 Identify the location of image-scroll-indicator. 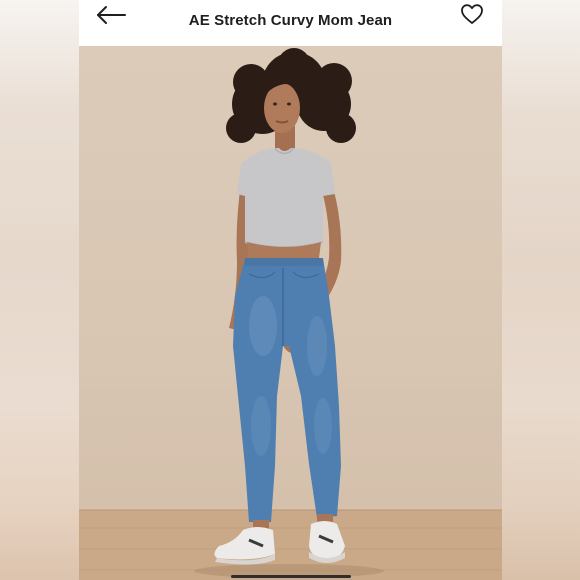
(291, 576).